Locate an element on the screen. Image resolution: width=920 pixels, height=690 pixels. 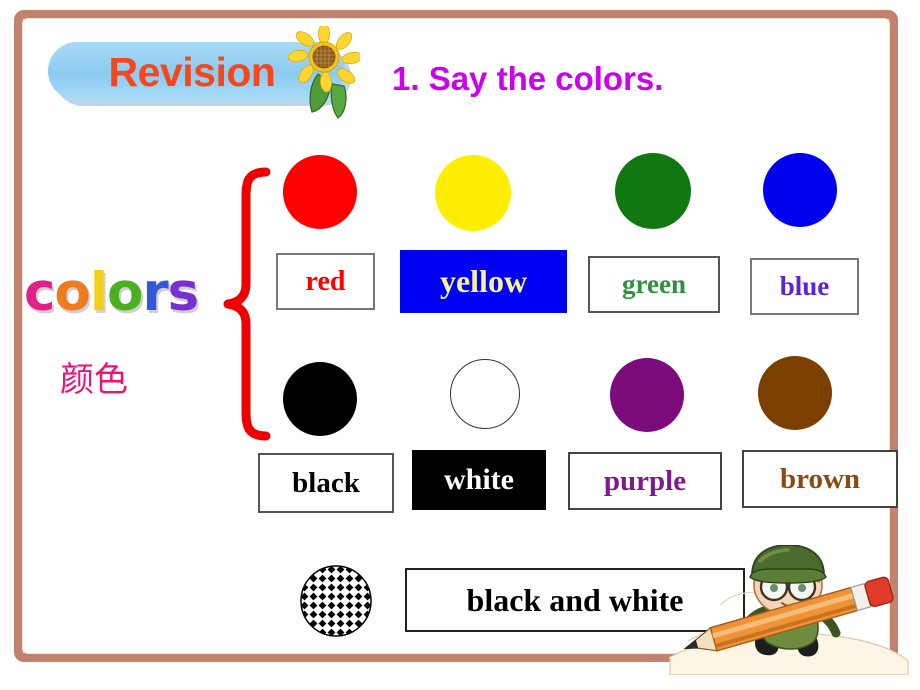
black-white-checker-swatch is located at coordinates (336, 601).